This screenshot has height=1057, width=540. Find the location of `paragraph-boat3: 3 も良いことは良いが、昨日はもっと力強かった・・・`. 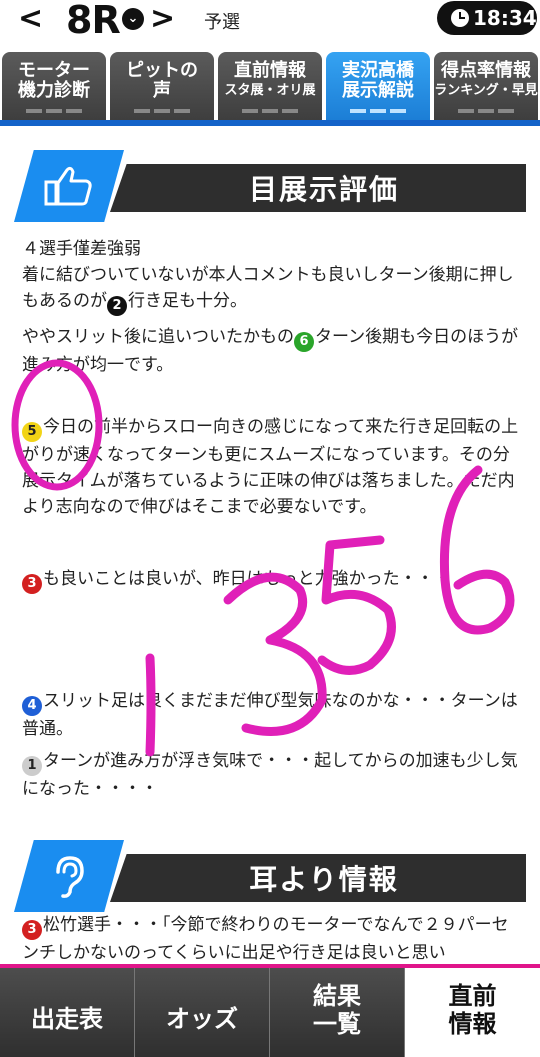

paragraph-boat3: 3 も良いことは良いが、昨日はもっと力強かった・・・ is located at coordinates (272, 580).